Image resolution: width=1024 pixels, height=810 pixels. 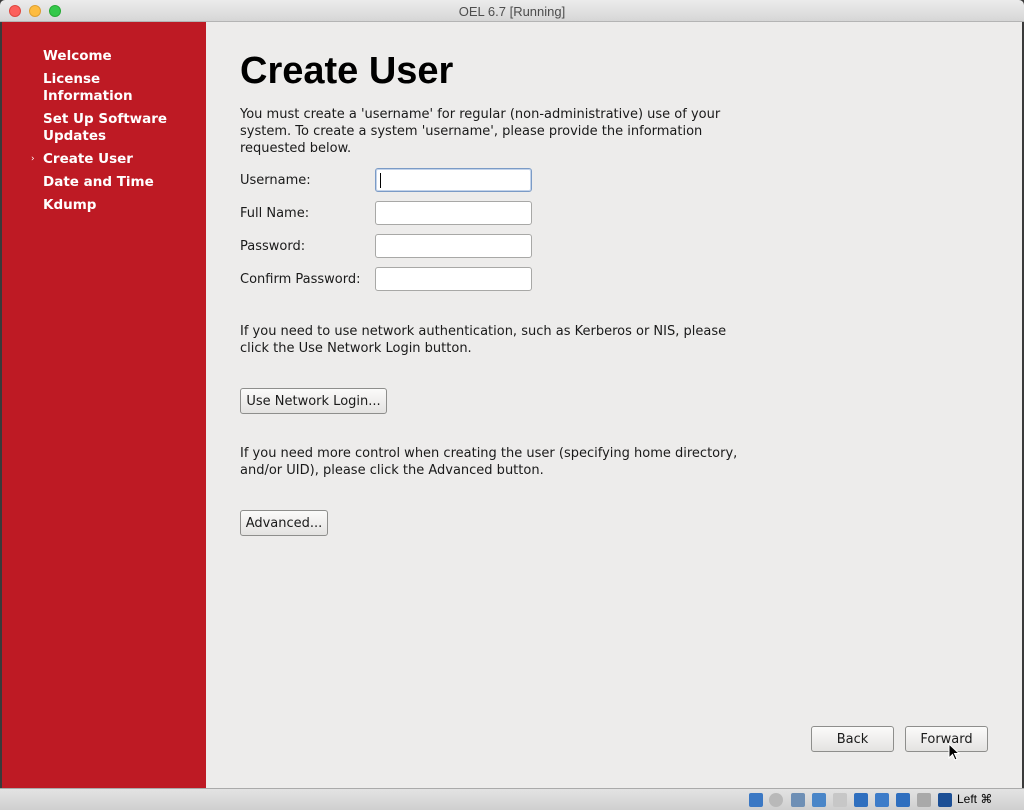 What do you see at coordinates (840, 800) in the screenshot?
I see `usb-icon` at bounding box center [840, 800].